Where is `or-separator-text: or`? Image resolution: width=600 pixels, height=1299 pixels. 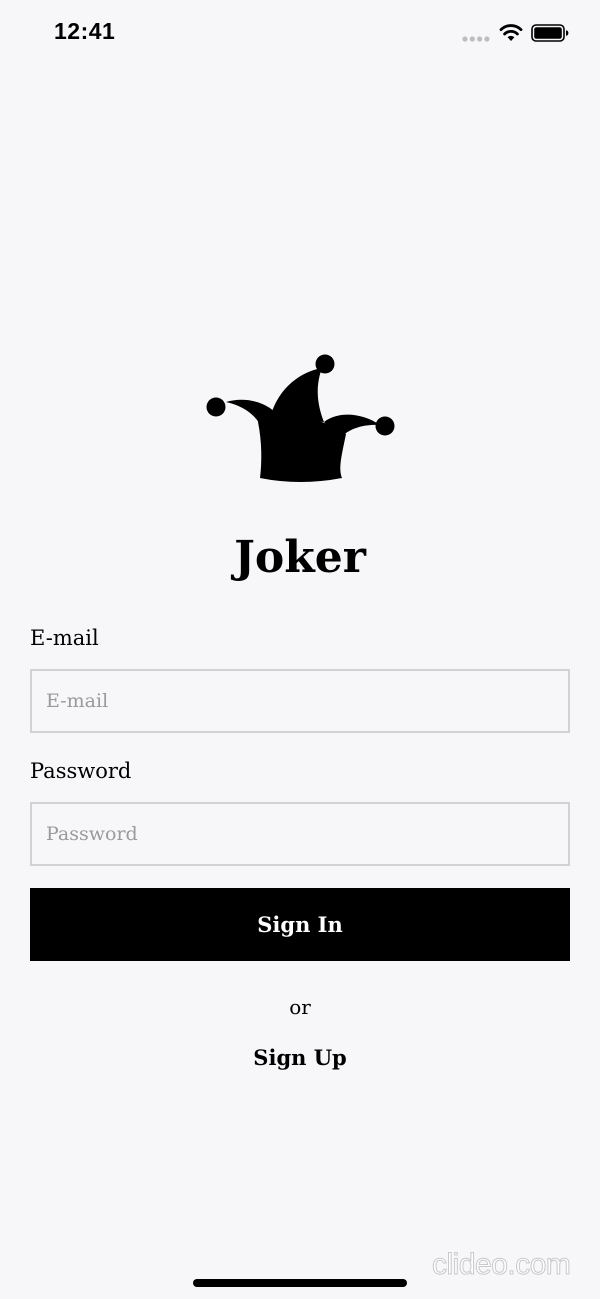
or-separator-text: or is located at coordinates (300, 1007).